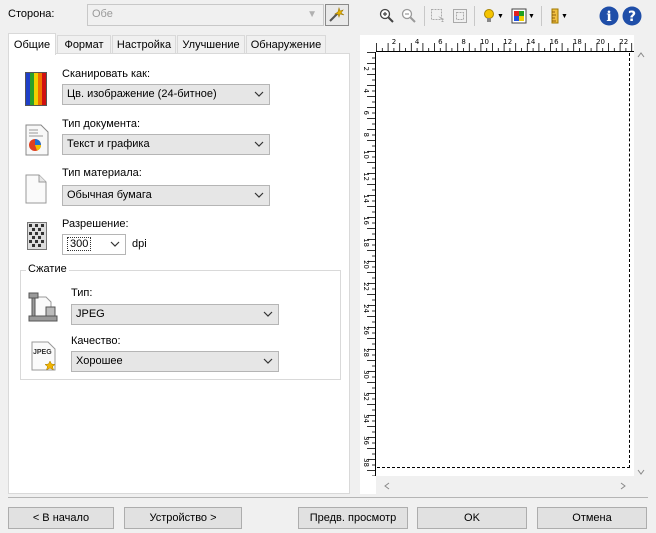 The height and width of the screenshot is (533, 656). I want to click on resolution-value: 300, so click(79, 244).